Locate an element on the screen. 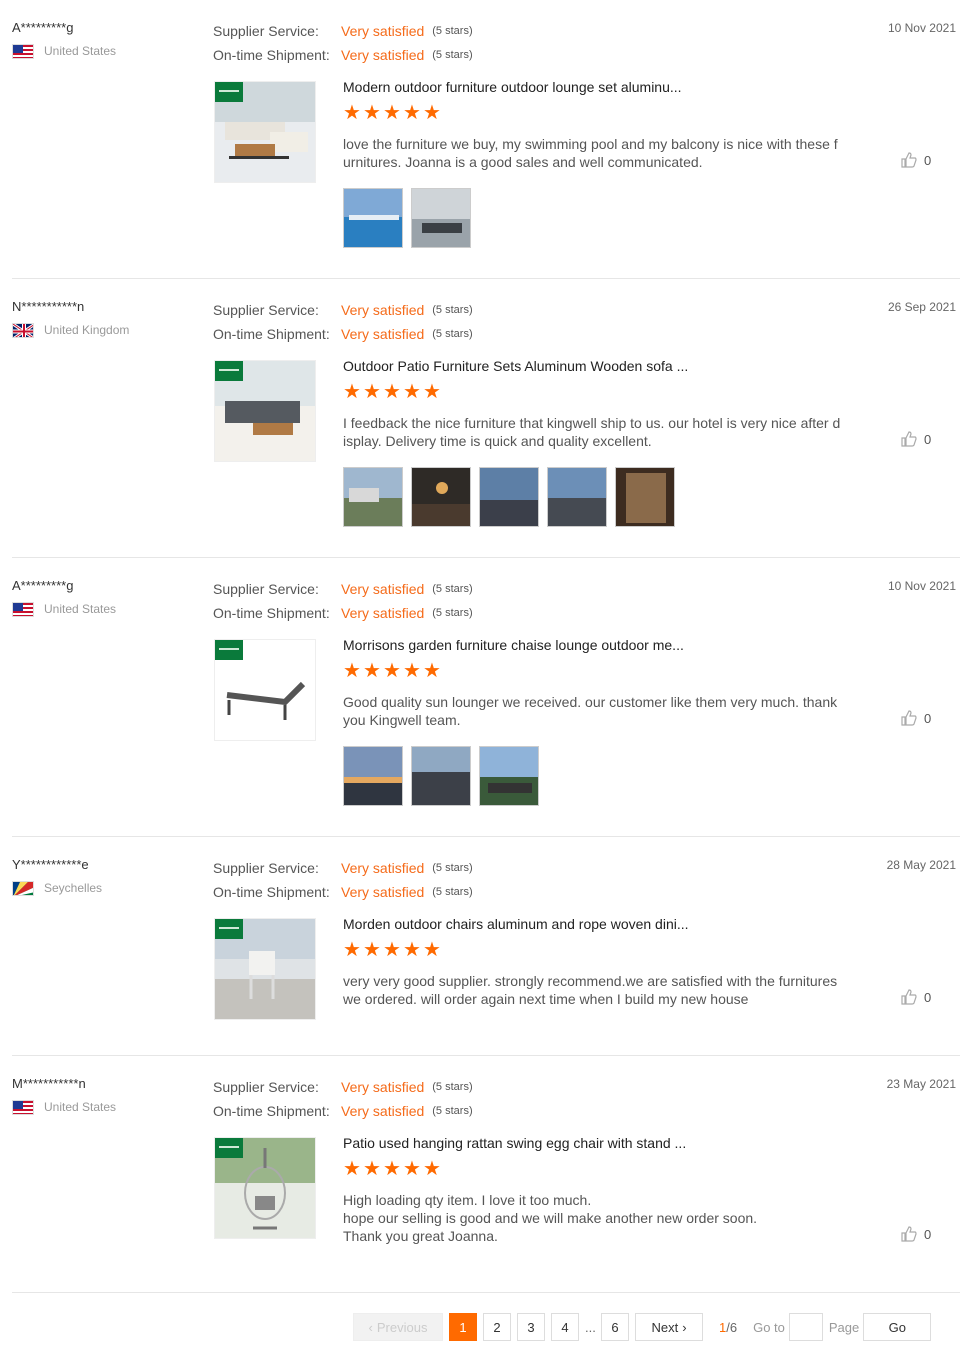 The width and height of the screenshot is (976, 1364). buyer-name: A*********g is located at coordinates (43, 585).